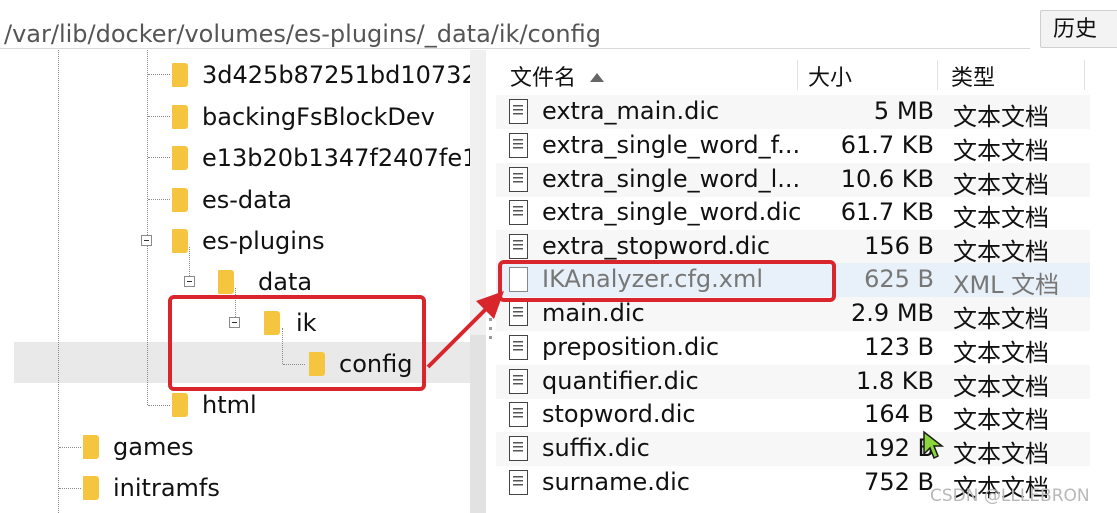  What do you see at coordinates (653, 279) in the screenshot?
I see `file-name: IKAnalyzer.cfg.xml` at bounding box center [653, 279].